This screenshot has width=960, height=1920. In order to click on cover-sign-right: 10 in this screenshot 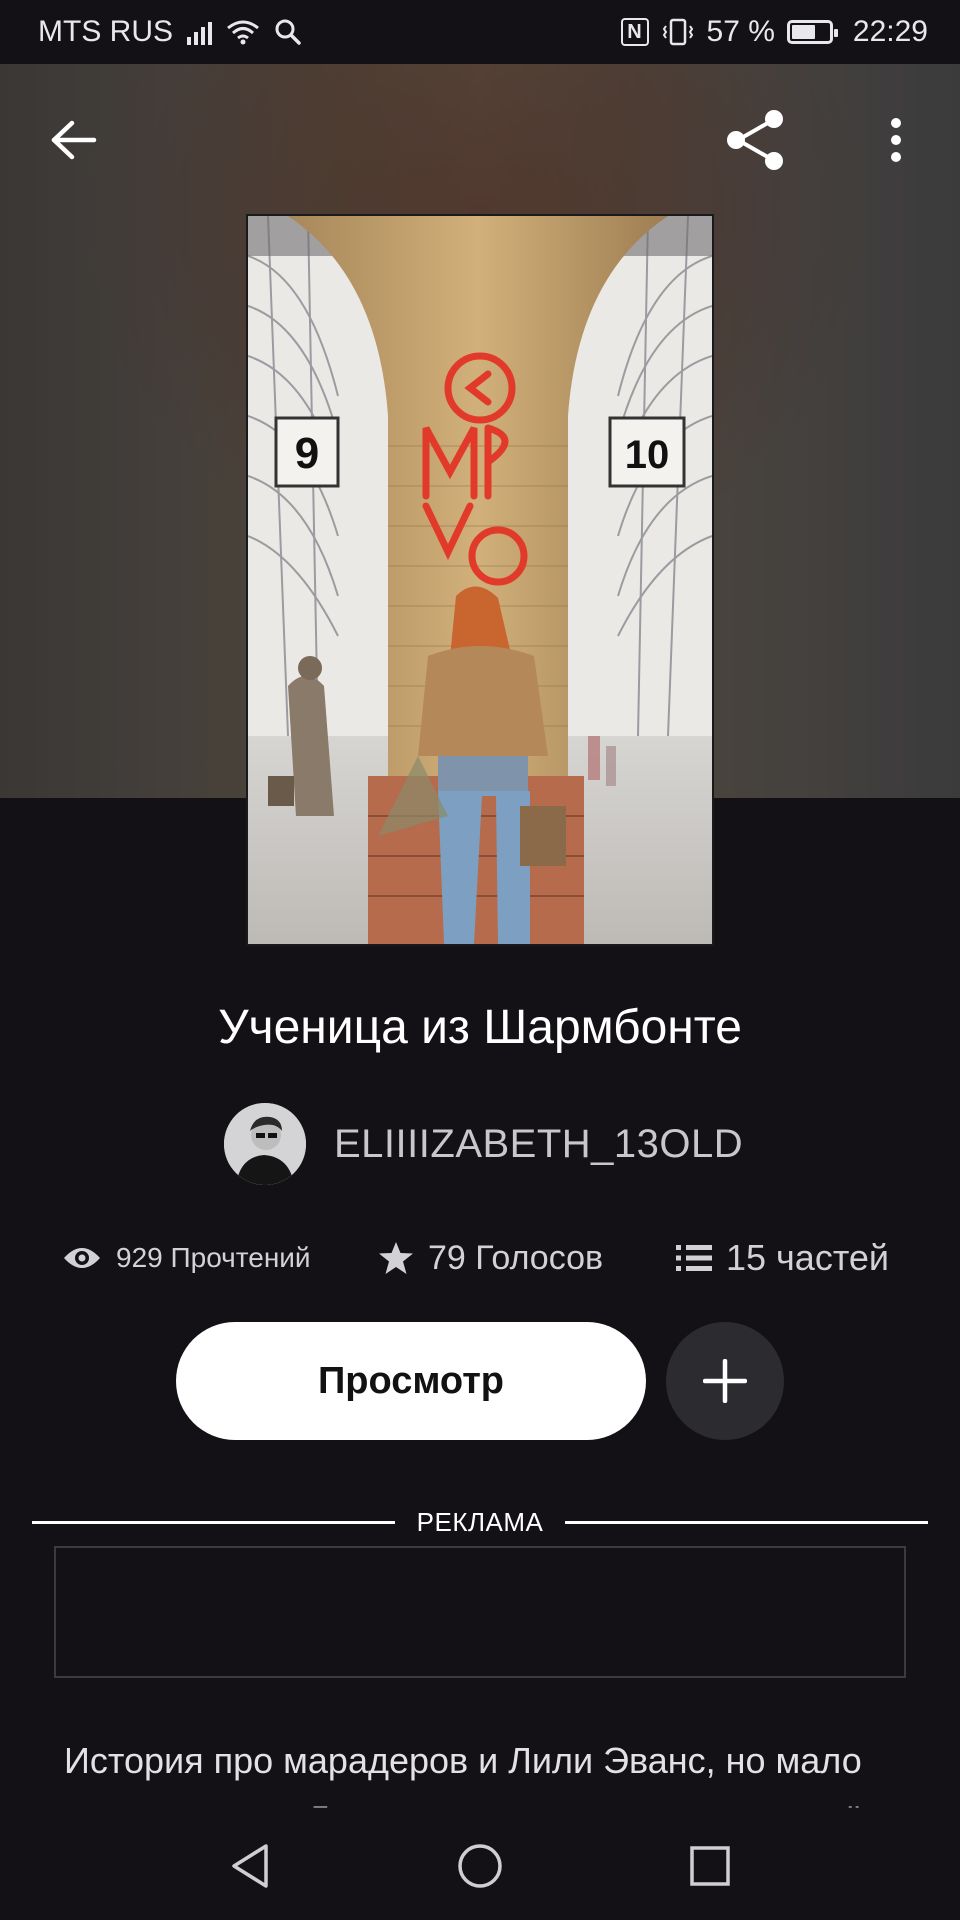, I will do `click(647, 455)`.